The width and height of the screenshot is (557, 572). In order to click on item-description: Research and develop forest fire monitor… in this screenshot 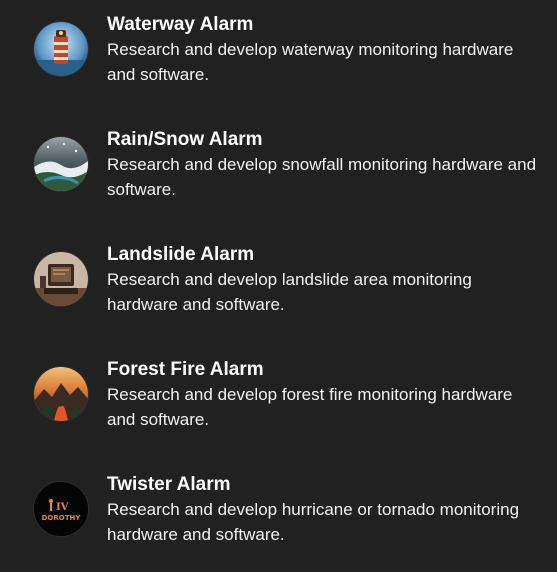, I will do `click(310, 407)`.